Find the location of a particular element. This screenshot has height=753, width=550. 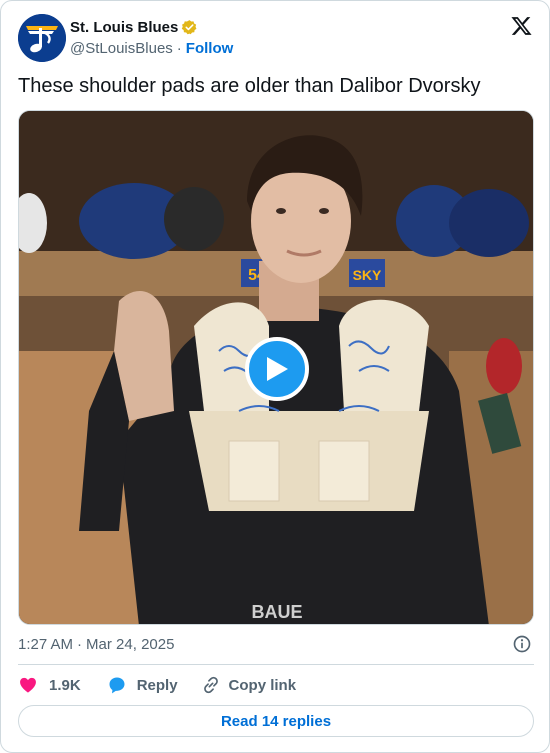

author-block: St. Louis Blues @StLouisBlues · Follow is located at coordinates (152, 37).